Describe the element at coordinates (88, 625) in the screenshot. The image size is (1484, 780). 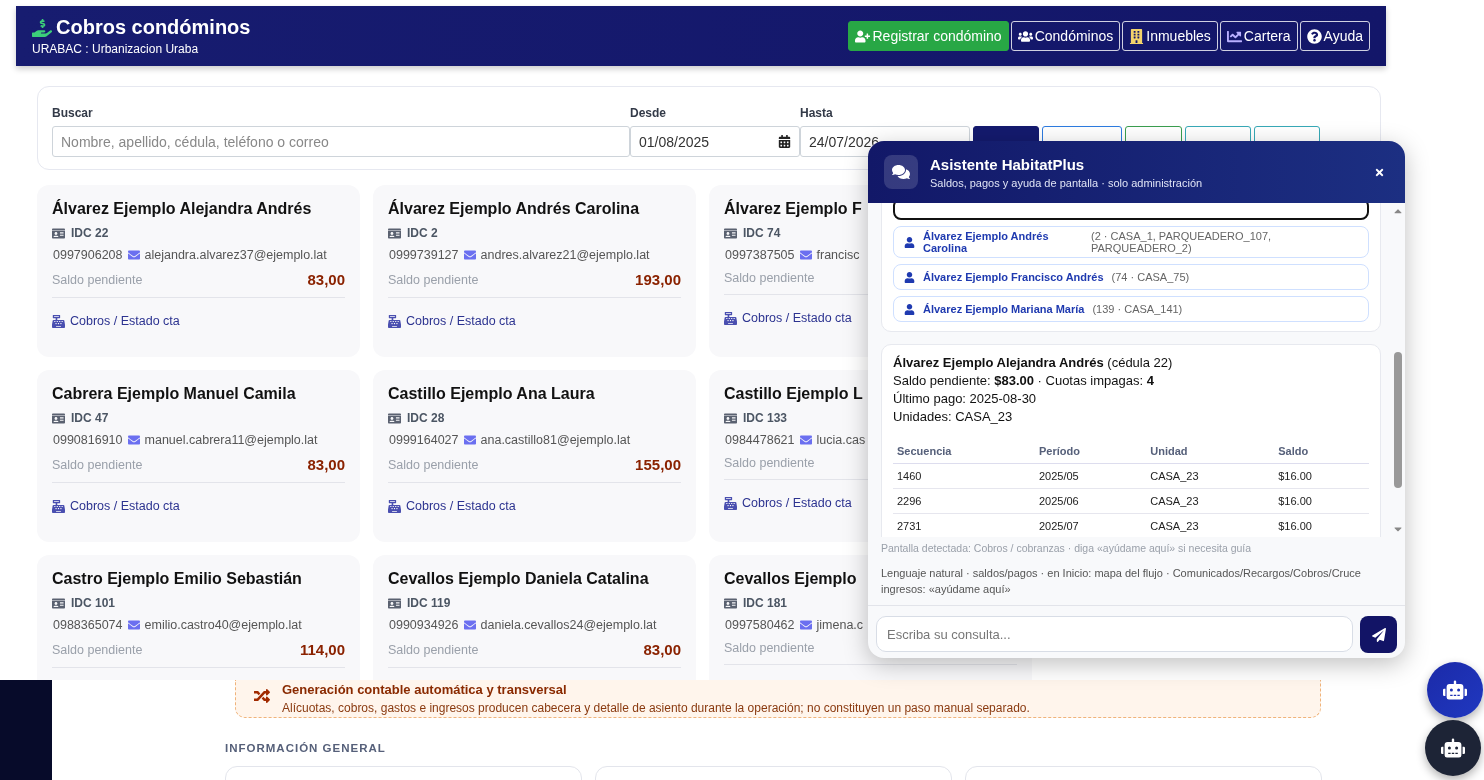
I see `phone-number: 0988365074` at that location.